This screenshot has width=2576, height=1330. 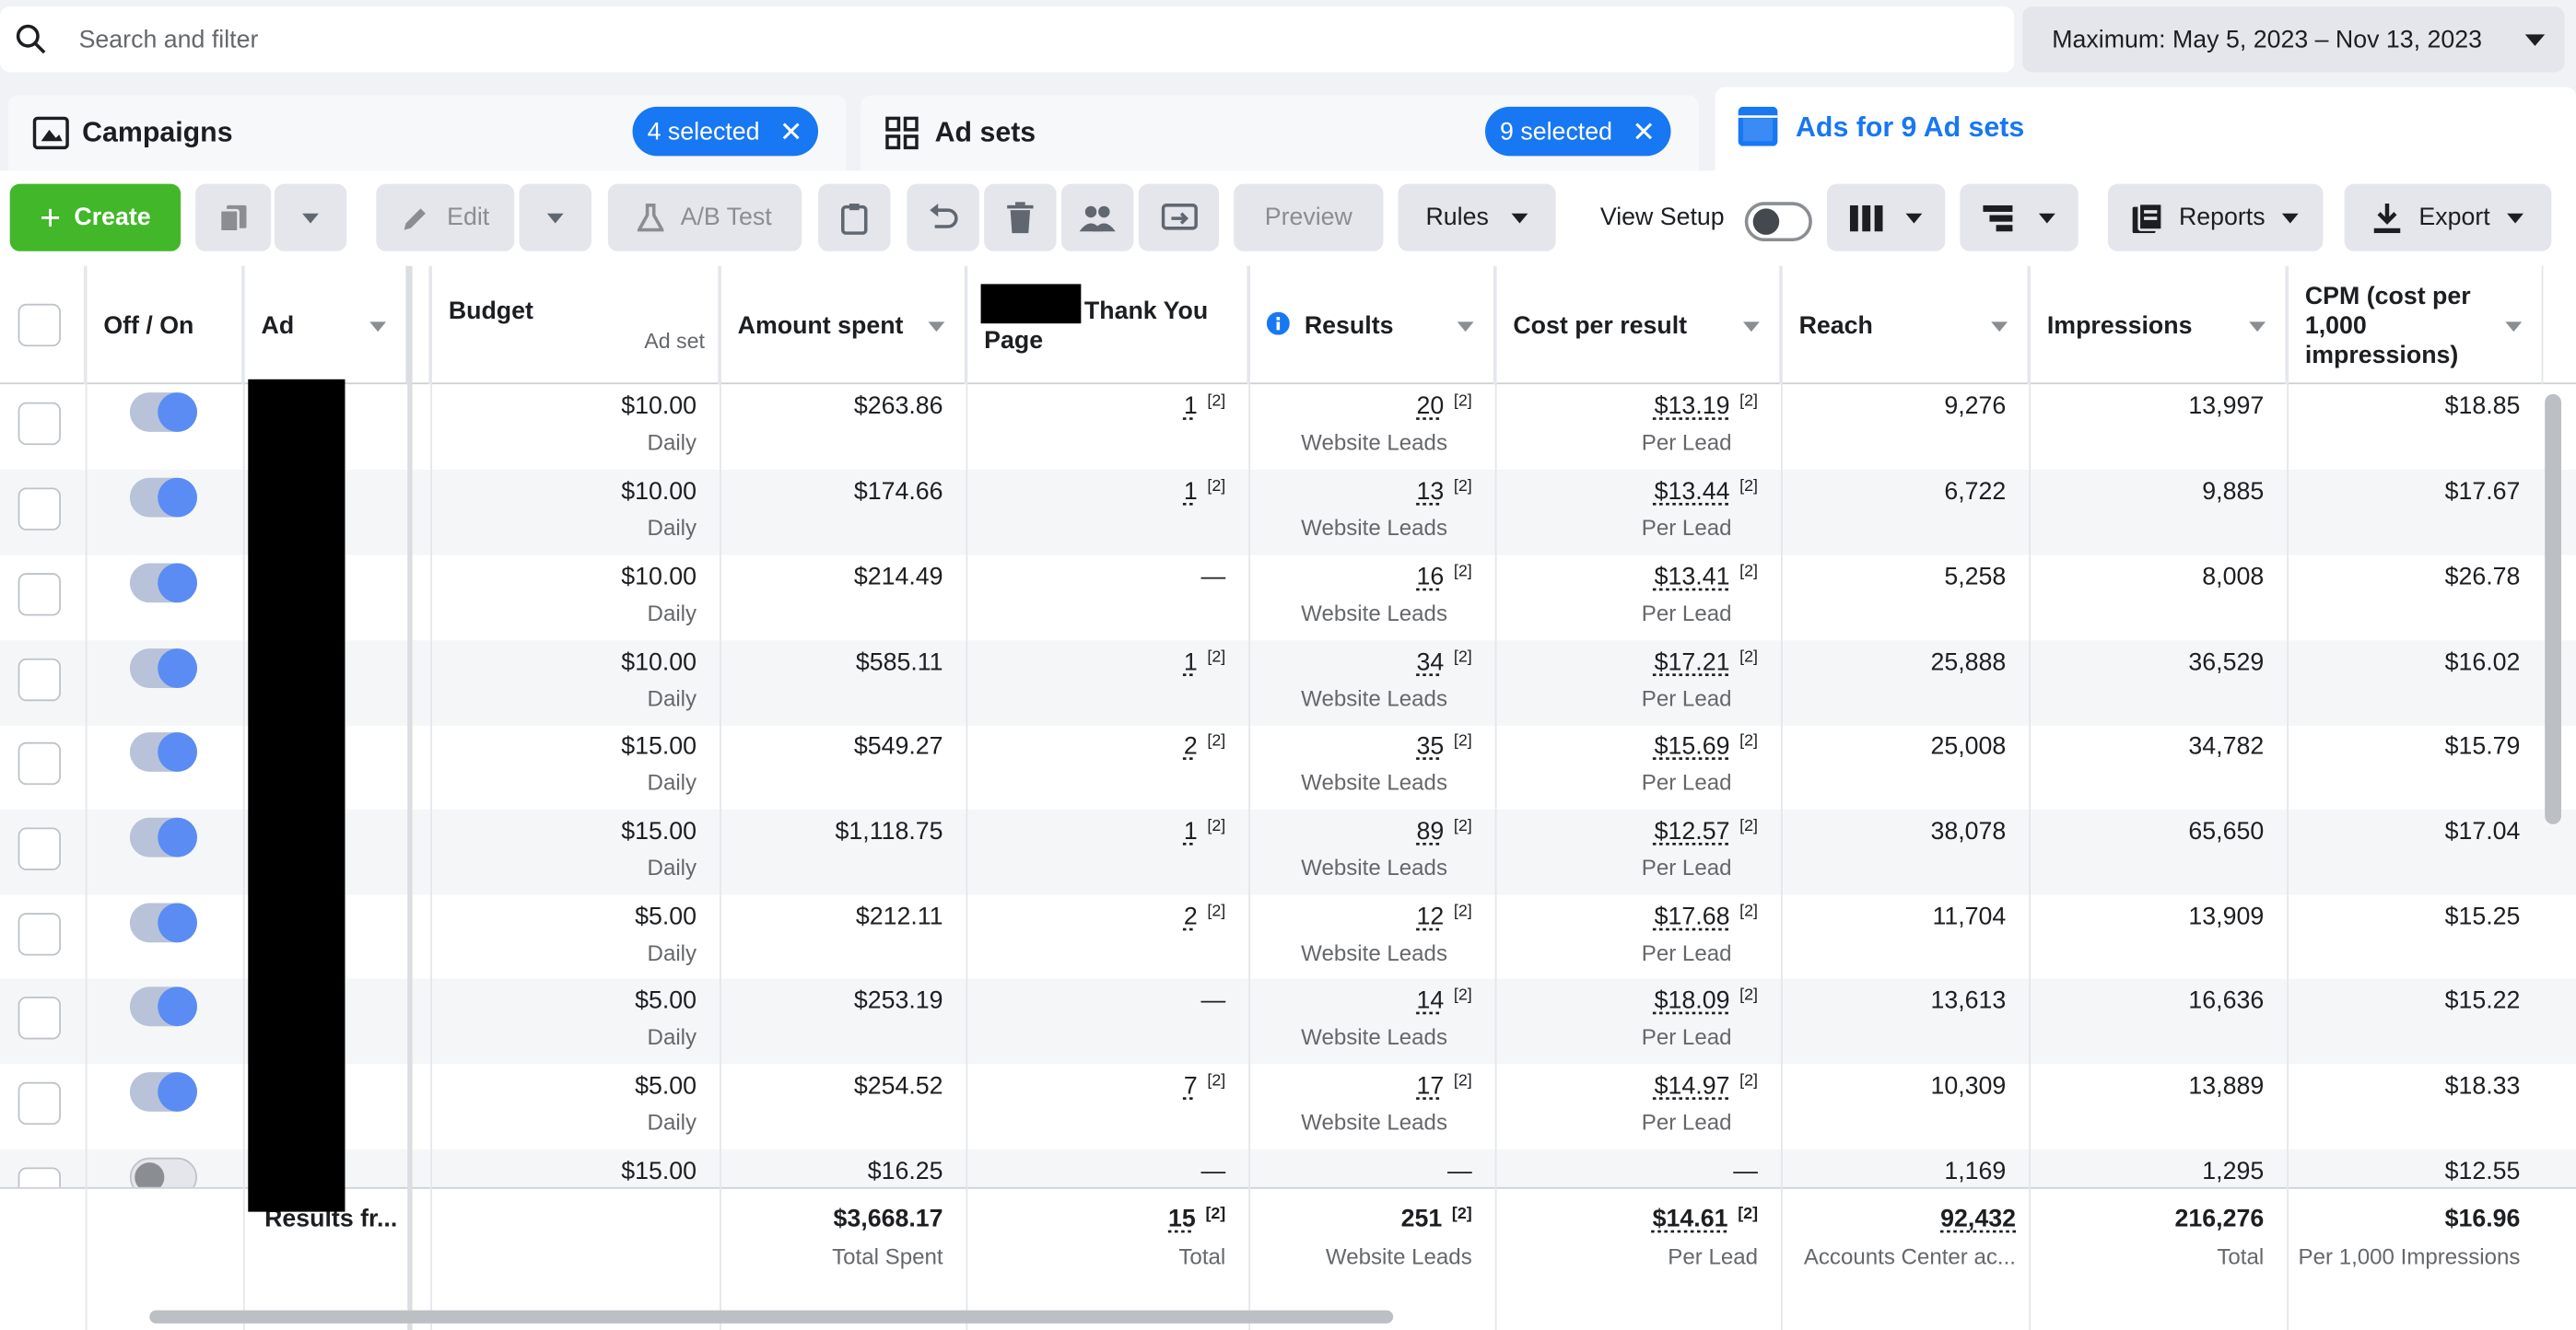 What do you see at coordinates (410, 797) in the screenshot?
I see `frozen-column-divider` at bounding box center [410, 797].